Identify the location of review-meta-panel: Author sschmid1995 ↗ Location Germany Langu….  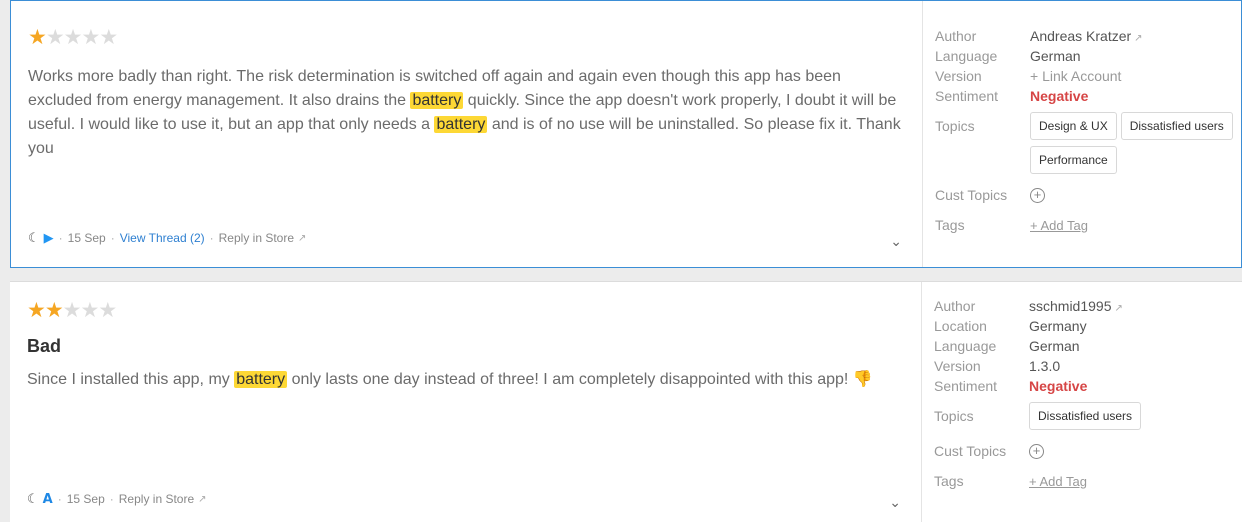
(1082, 402).